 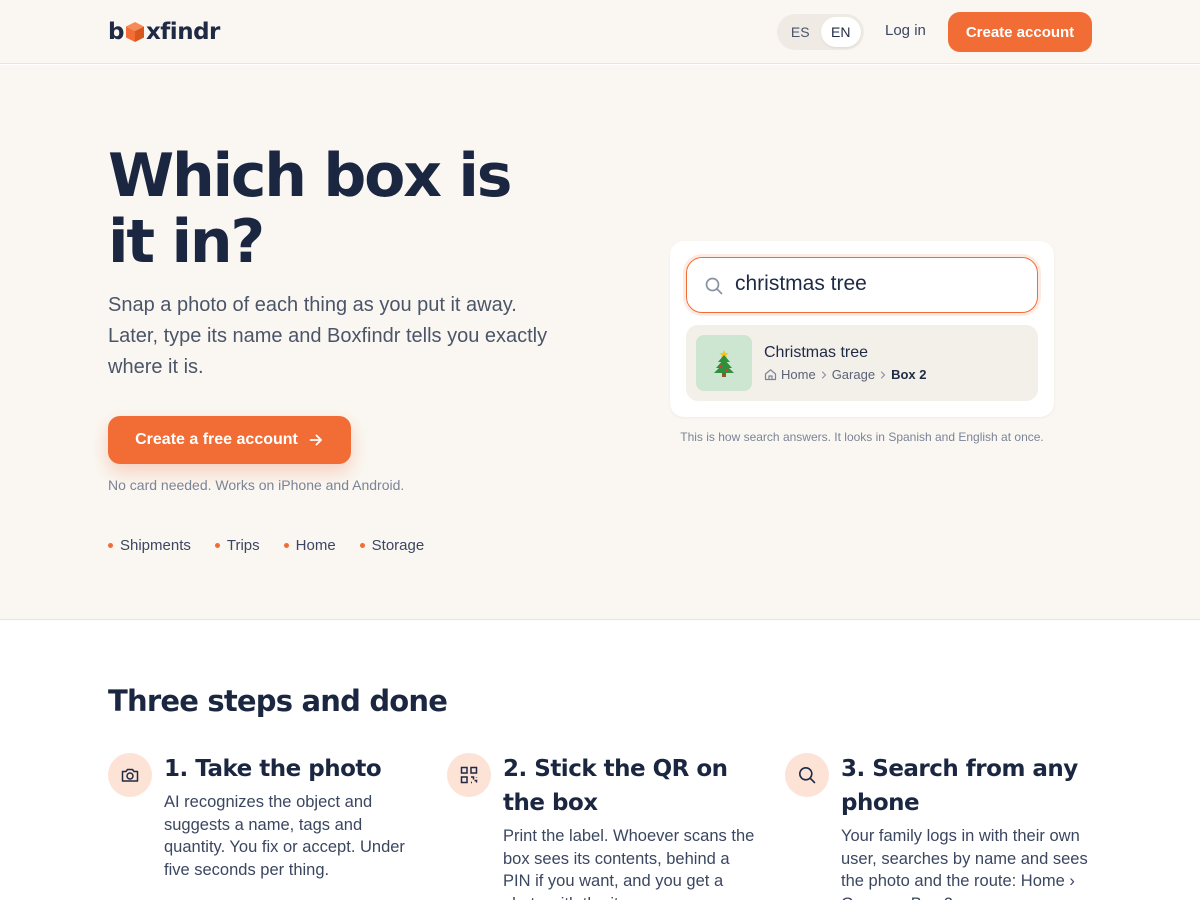 I want to click on tag-trips: Trips, so click(x=237, y=545).